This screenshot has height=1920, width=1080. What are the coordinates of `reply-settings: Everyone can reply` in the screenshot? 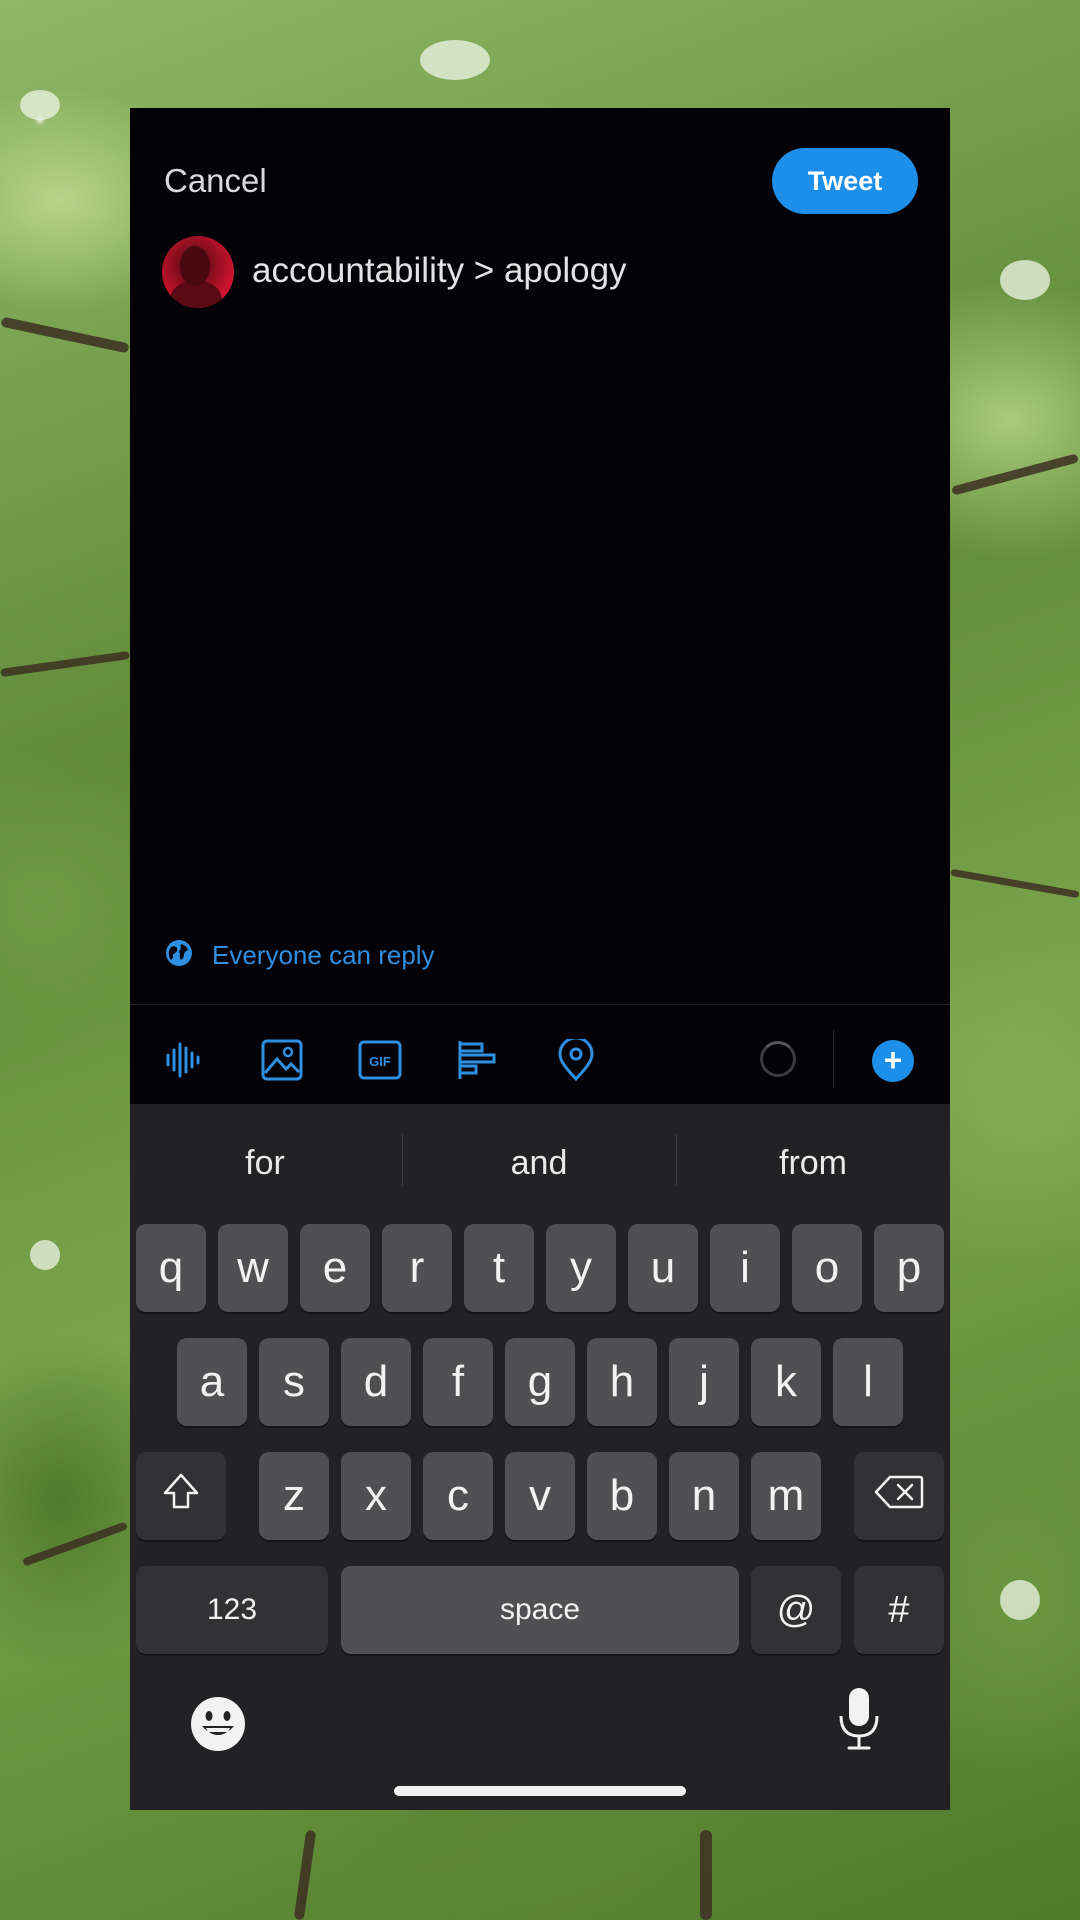 It's located at (299, 955).